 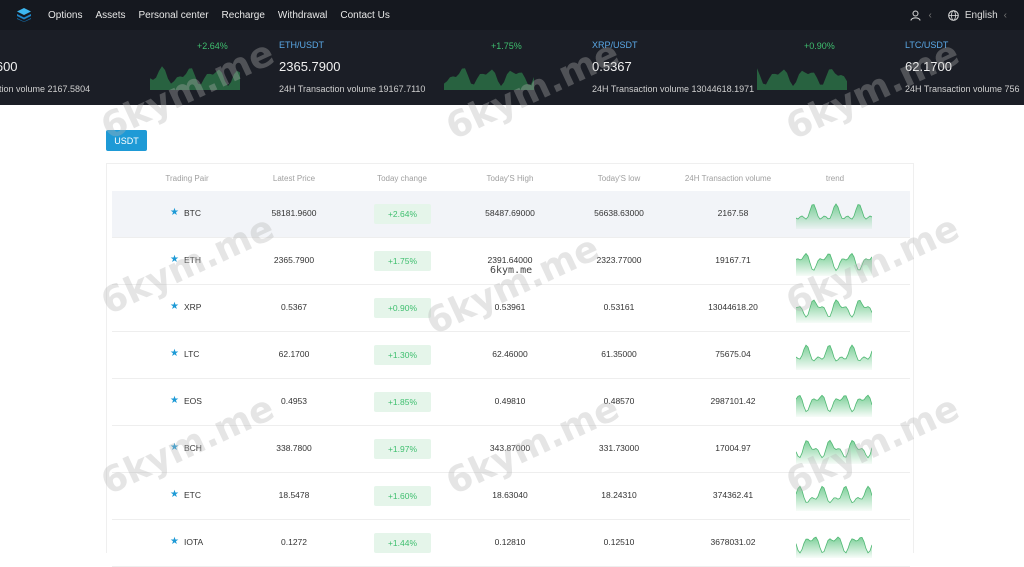 I want to click on col-trend: trend, so click(x=835, y=178).